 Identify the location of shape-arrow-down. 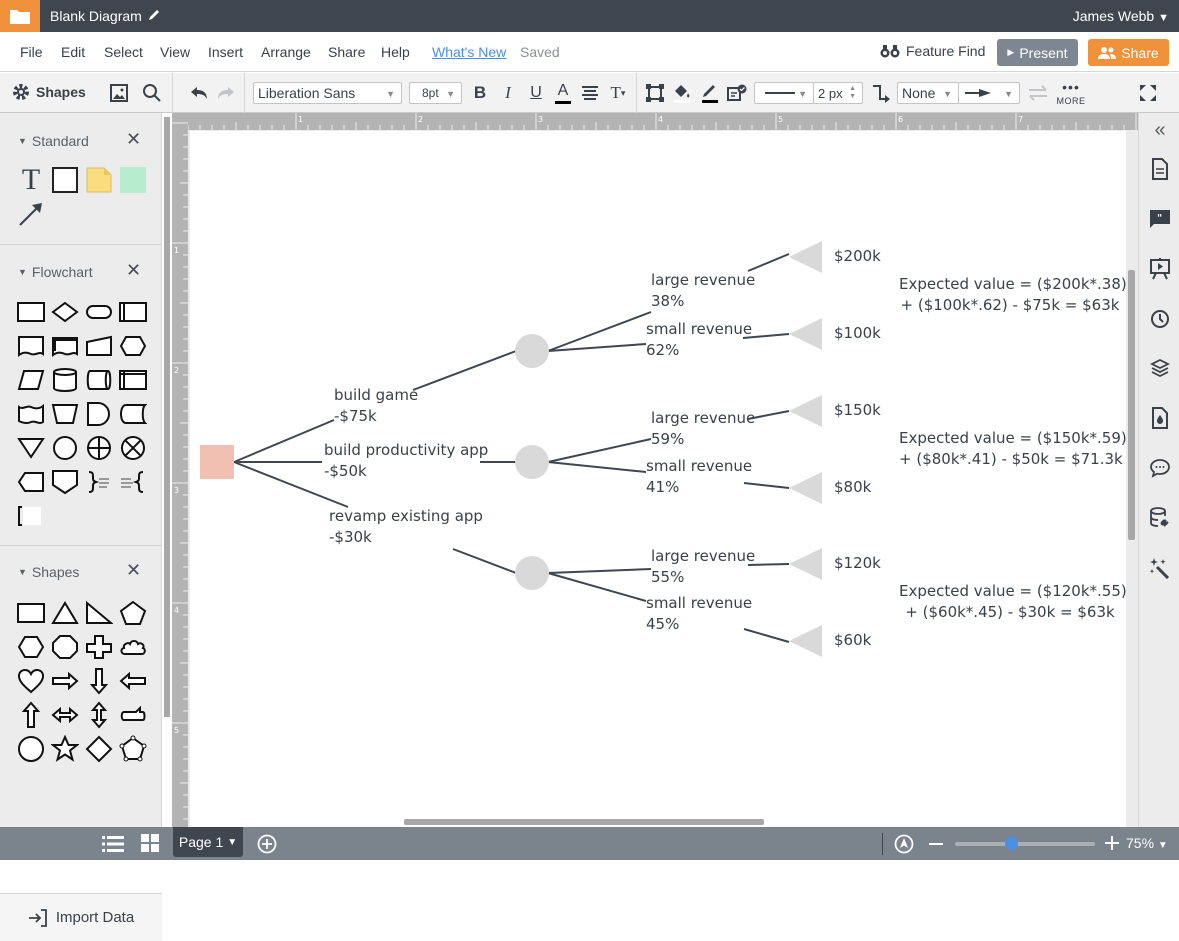
(99, 681).